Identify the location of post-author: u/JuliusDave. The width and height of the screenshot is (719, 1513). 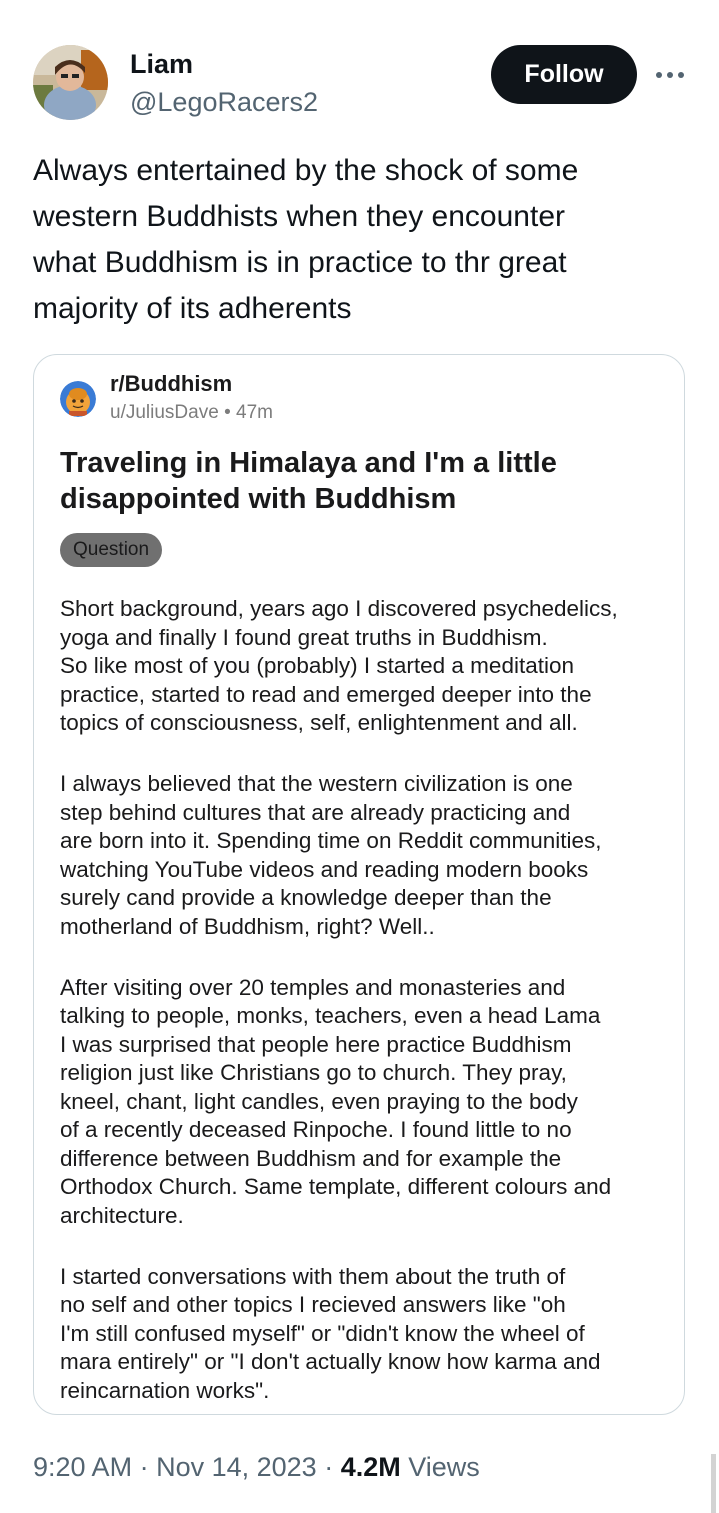
(164, 412).